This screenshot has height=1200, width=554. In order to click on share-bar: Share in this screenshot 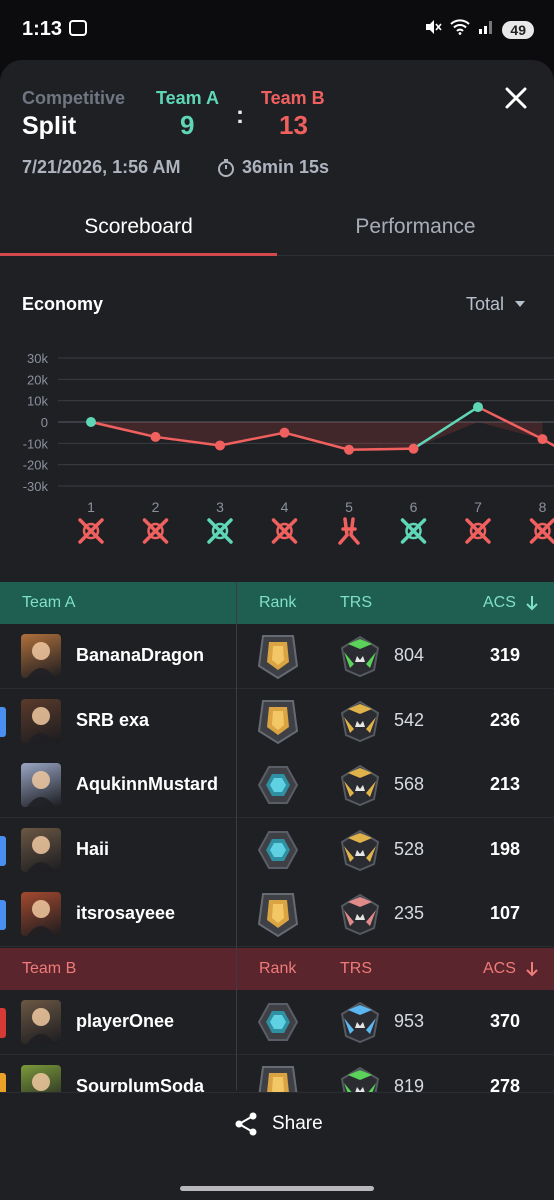, I will do `click(277, 1146)`.